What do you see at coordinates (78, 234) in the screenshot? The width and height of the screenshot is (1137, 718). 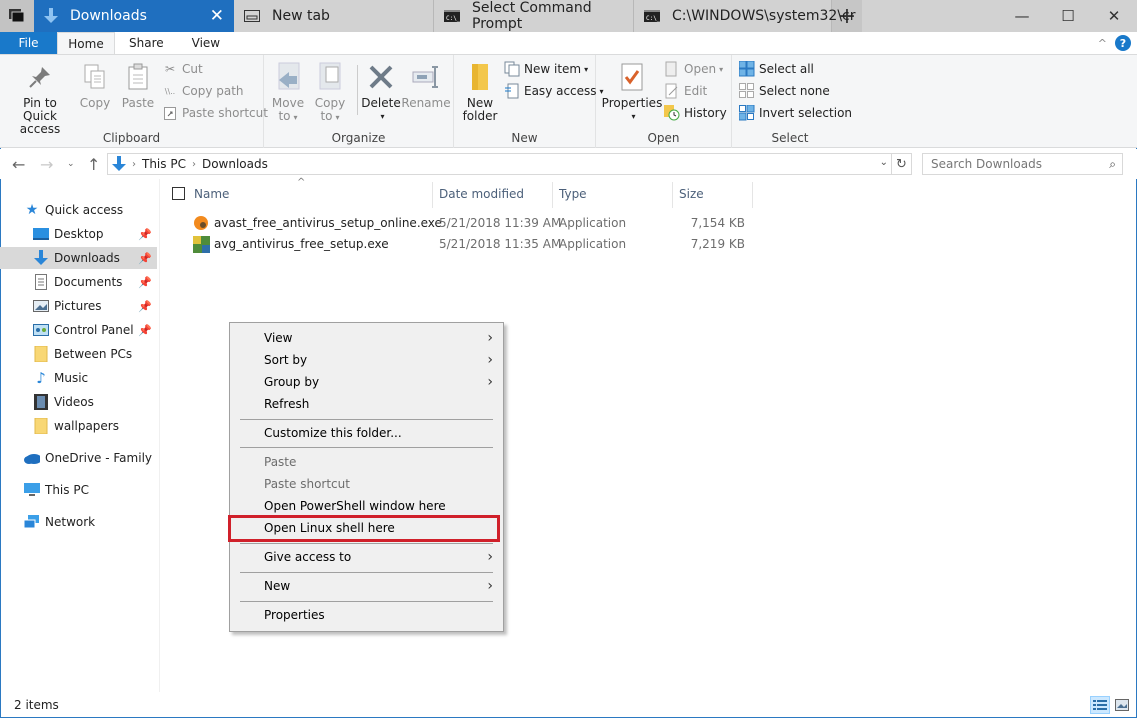 I see `sidebar-item-desktop: Desktop 📌` at bounding box center [78, 234].